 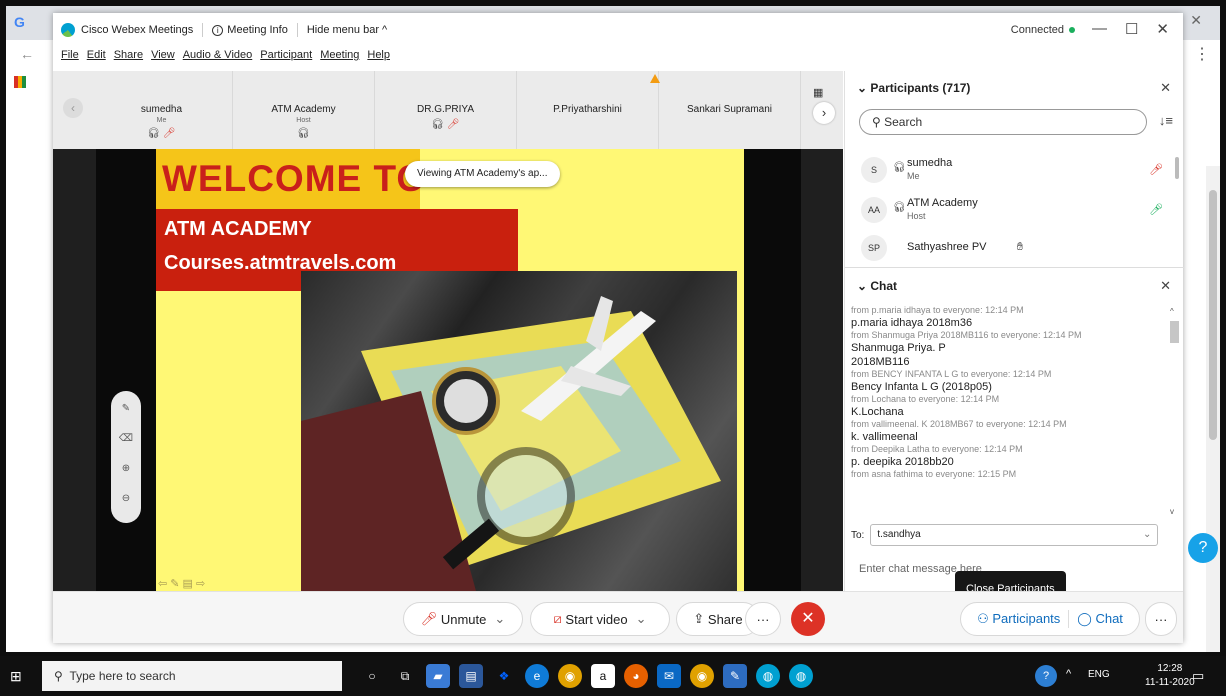 I want to click on scroll-up-icon: ^, so click(x=1172, y=311).